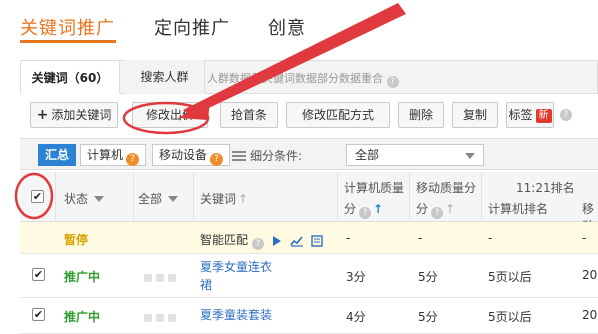 The width and height of the screenshot is (598, 334). I want to click on sub-tab-bar: 关键词（60） 搜索人群 人群数据和关键词数据部分数据重合 ?, so click(309, 77).